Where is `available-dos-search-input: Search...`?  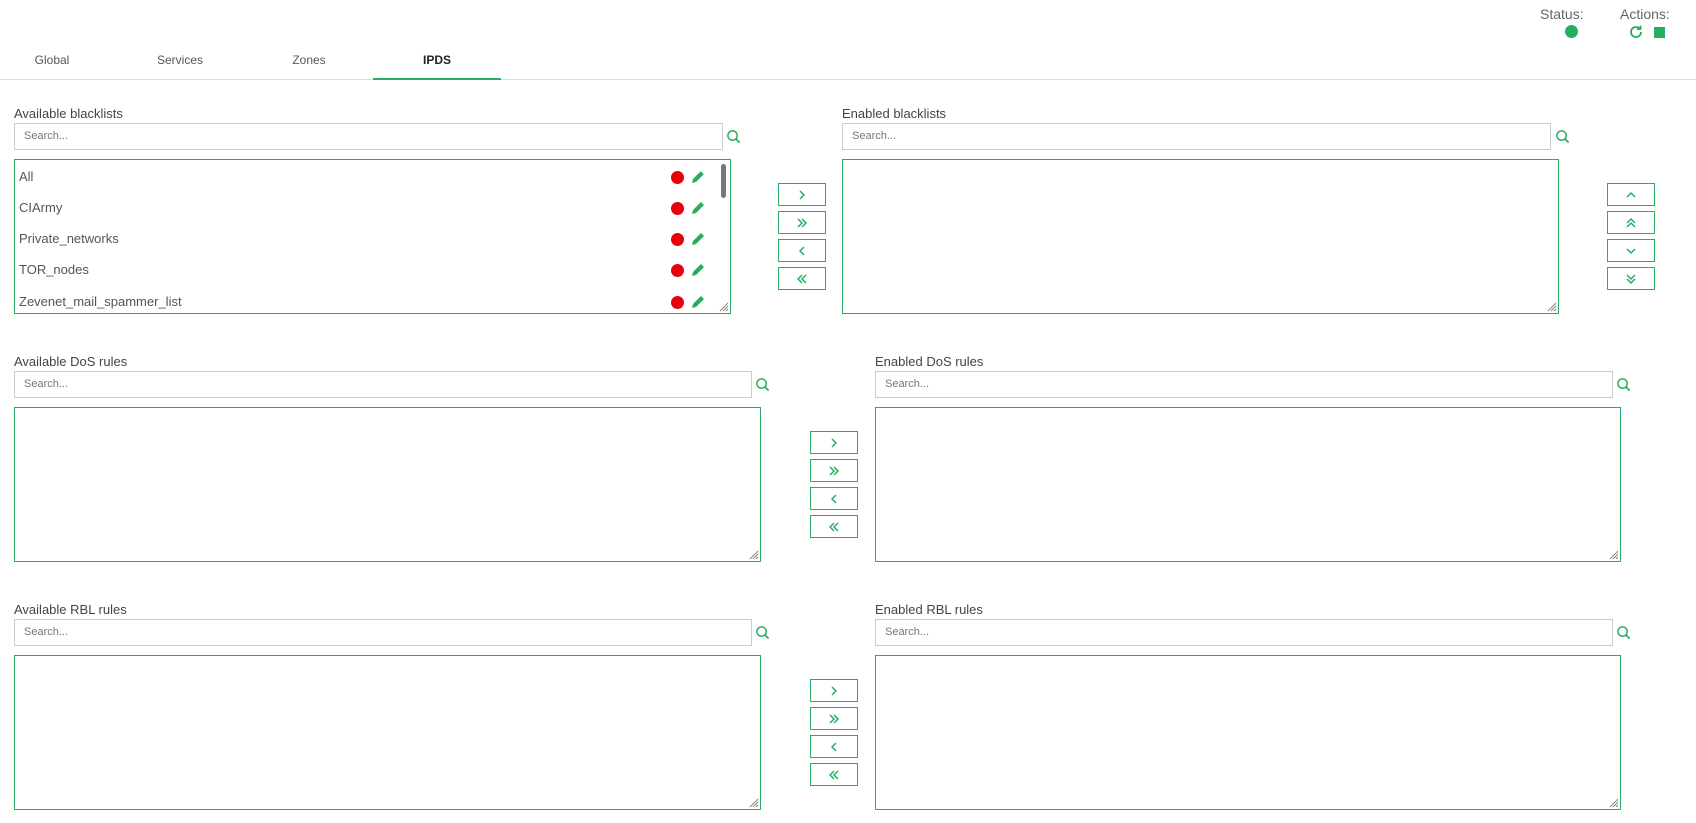
available-dos-search-input: Search... is located at coordinates (383, 384).